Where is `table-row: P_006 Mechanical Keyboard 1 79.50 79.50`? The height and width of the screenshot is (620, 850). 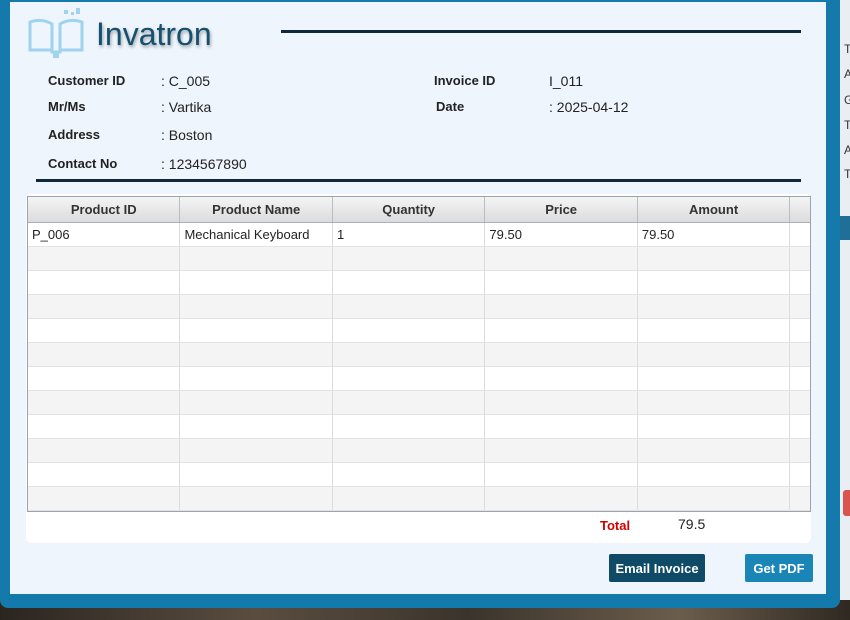
table-row: P_006 Mechanical Keyboard 1 79.50 79.50 is located at coordinates (419, 235).